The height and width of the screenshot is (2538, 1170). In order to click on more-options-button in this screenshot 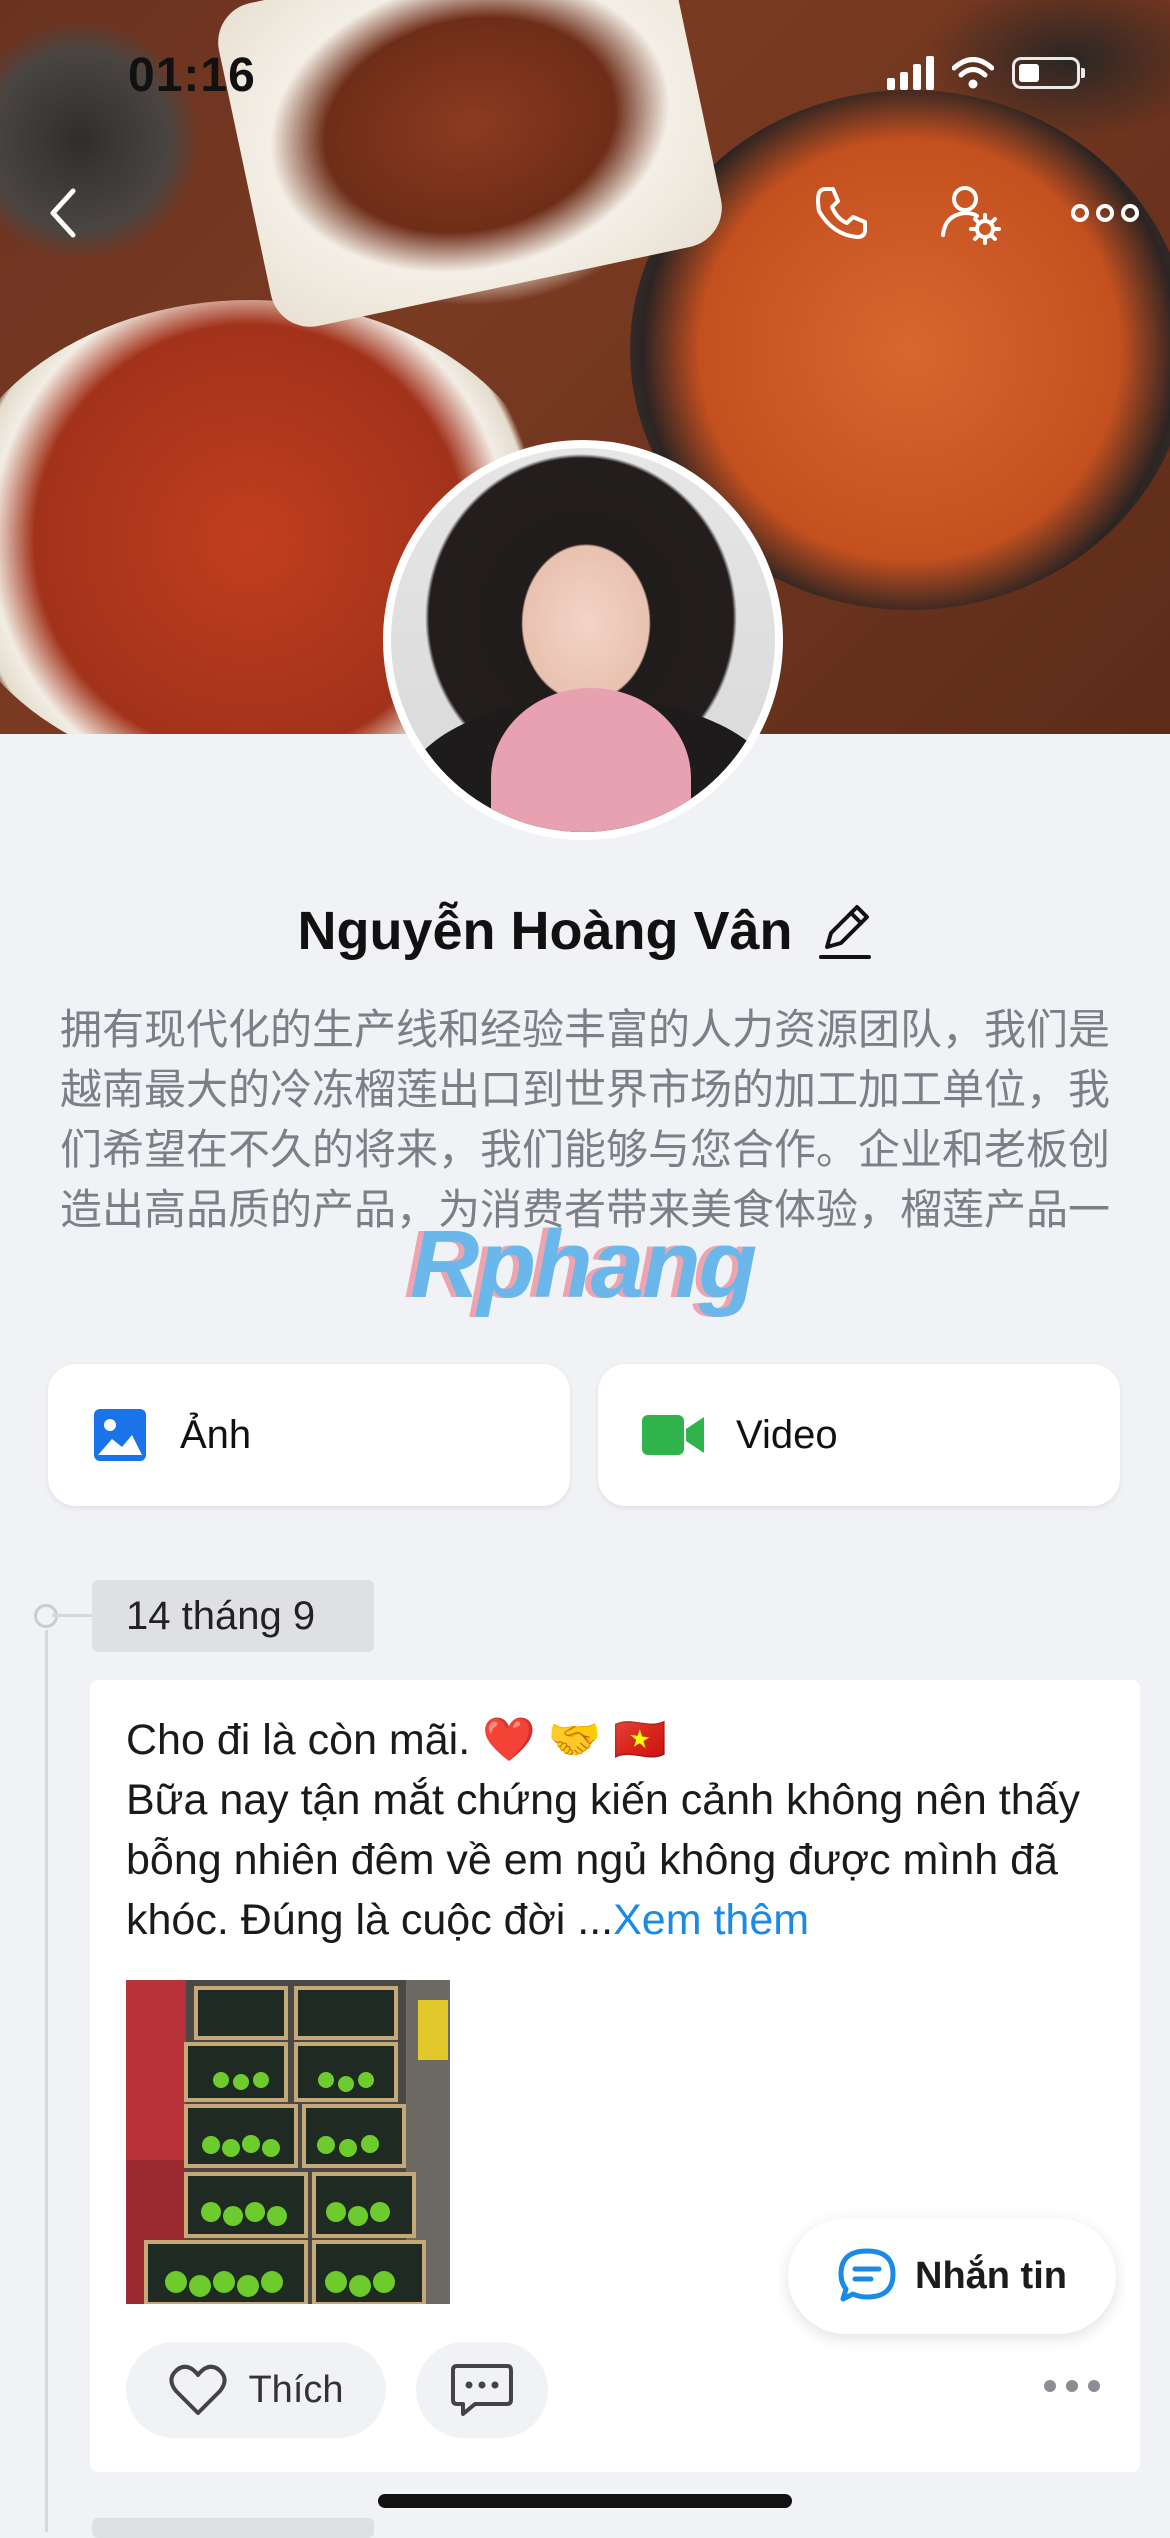, I will do `click(1105, 213)`.